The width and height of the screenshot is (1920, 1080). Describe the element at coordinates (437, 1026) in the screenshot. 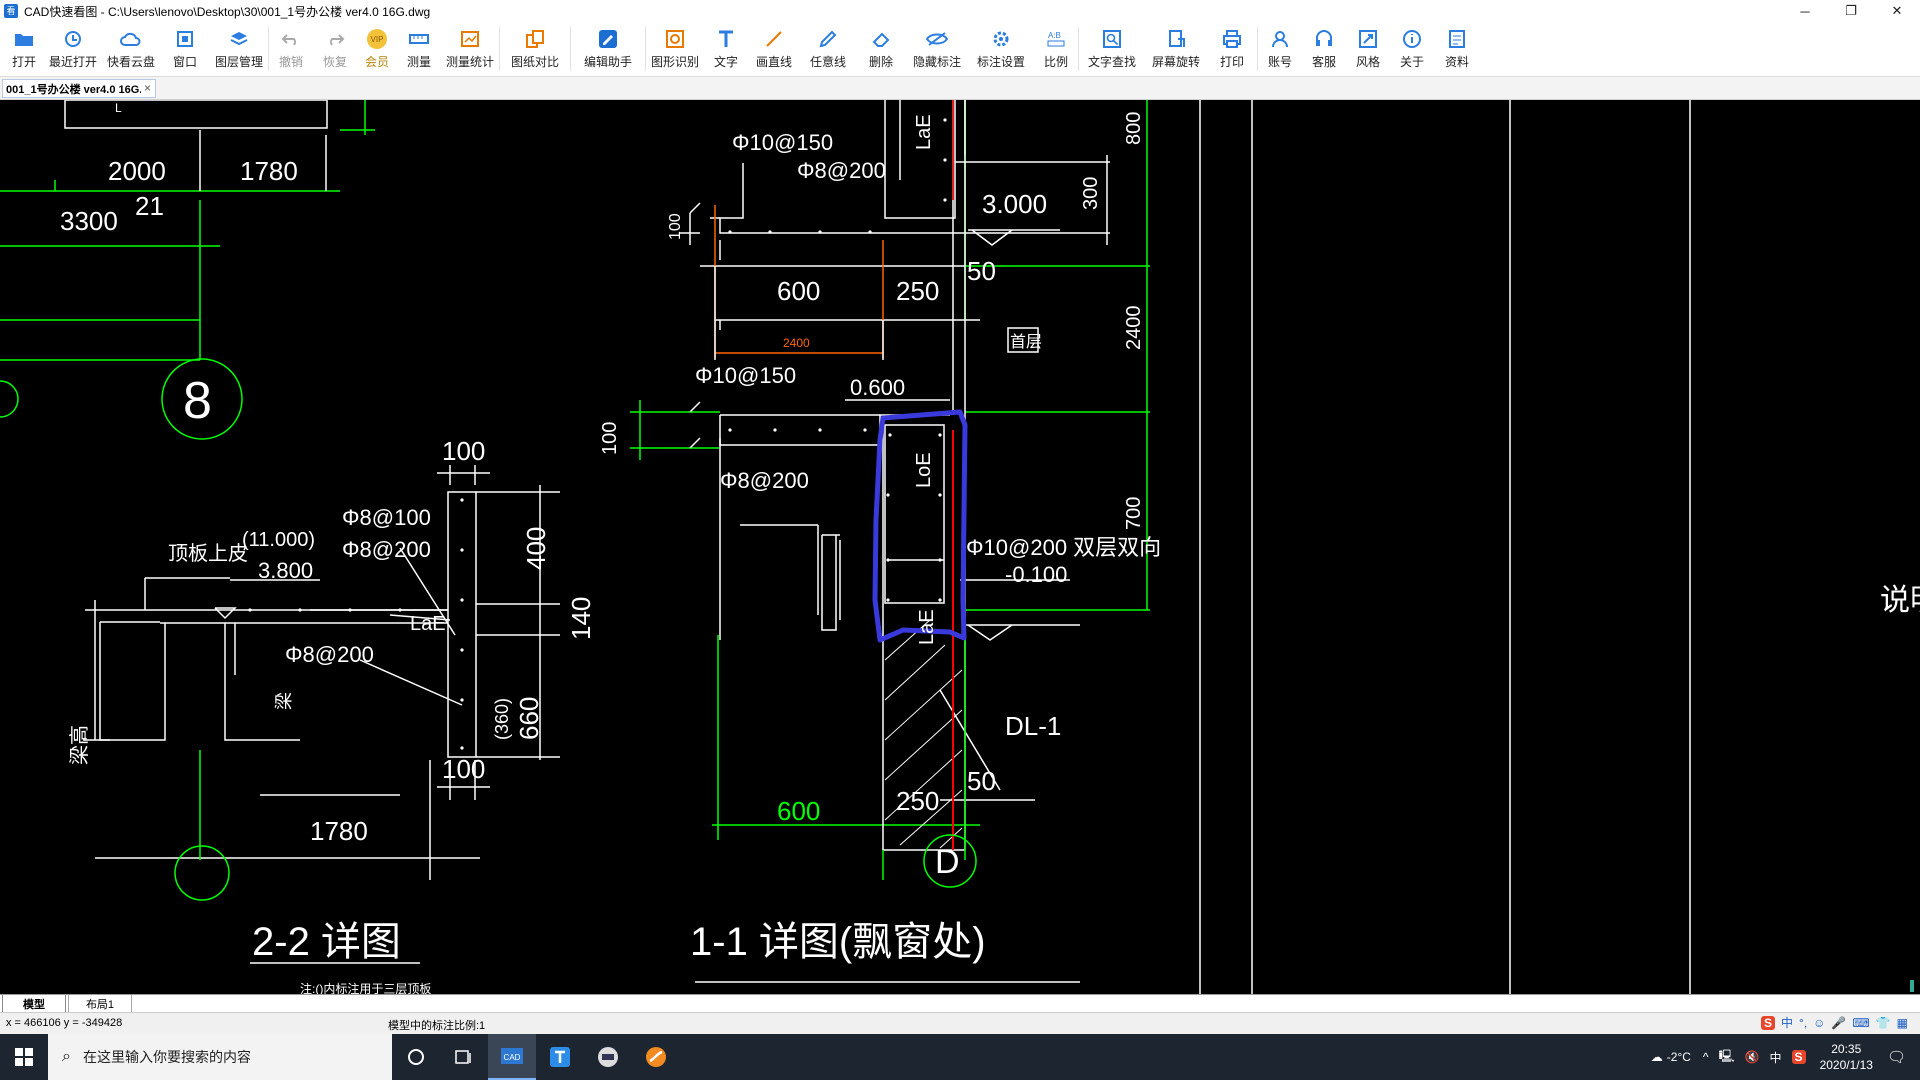

I see `annotation-scale: 模型中的标注比例:1` at that location.